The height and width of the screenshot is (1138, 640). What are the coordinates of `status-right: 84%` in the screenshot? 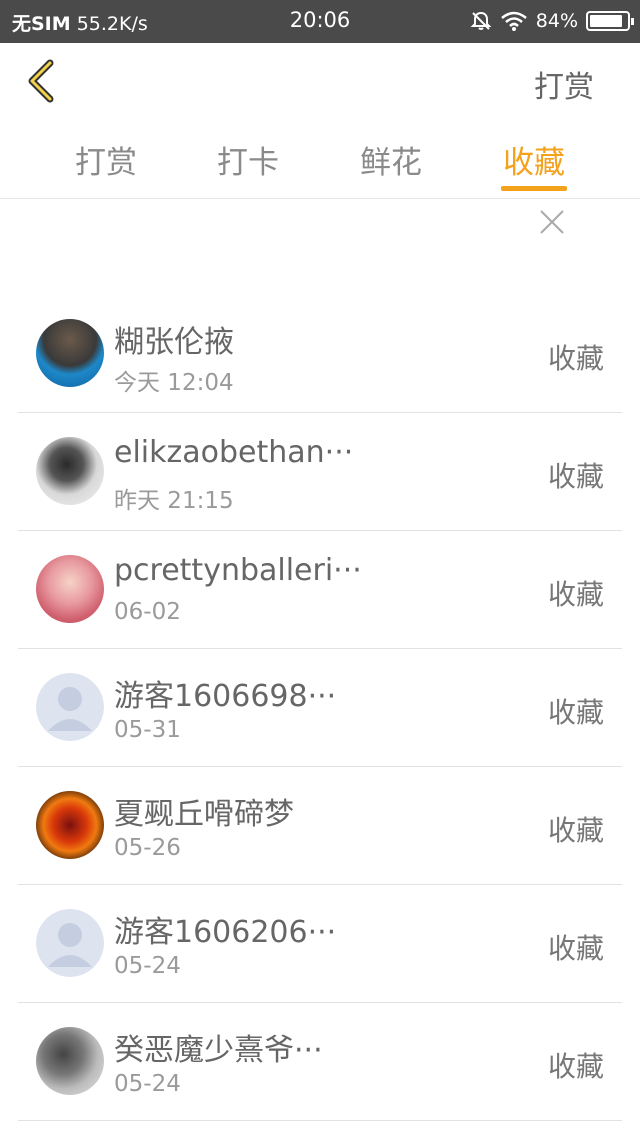 It's located at (552, 21).